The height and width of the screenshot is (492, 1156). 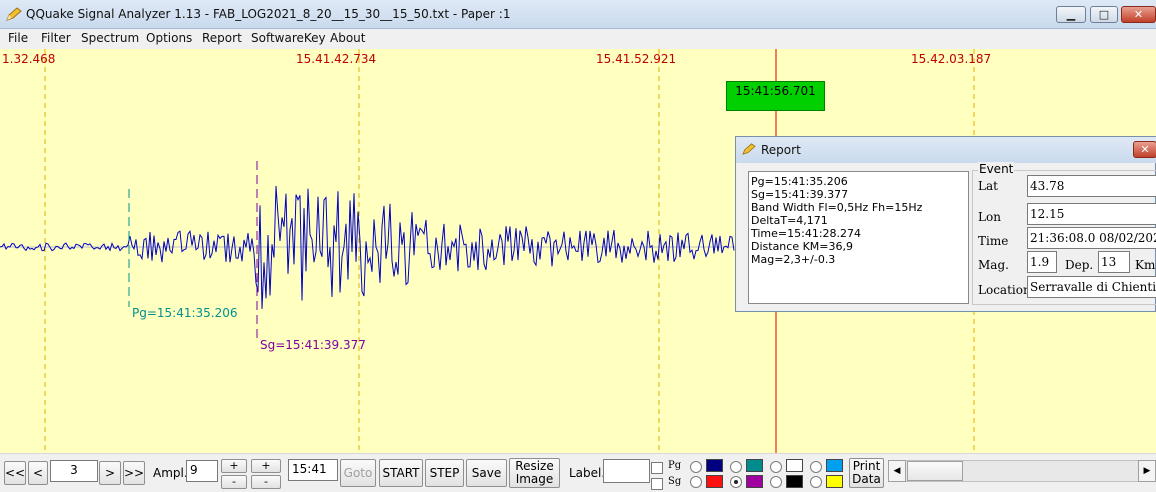 I want to click on event-group-legend: Event, so click(x=996, y=169).